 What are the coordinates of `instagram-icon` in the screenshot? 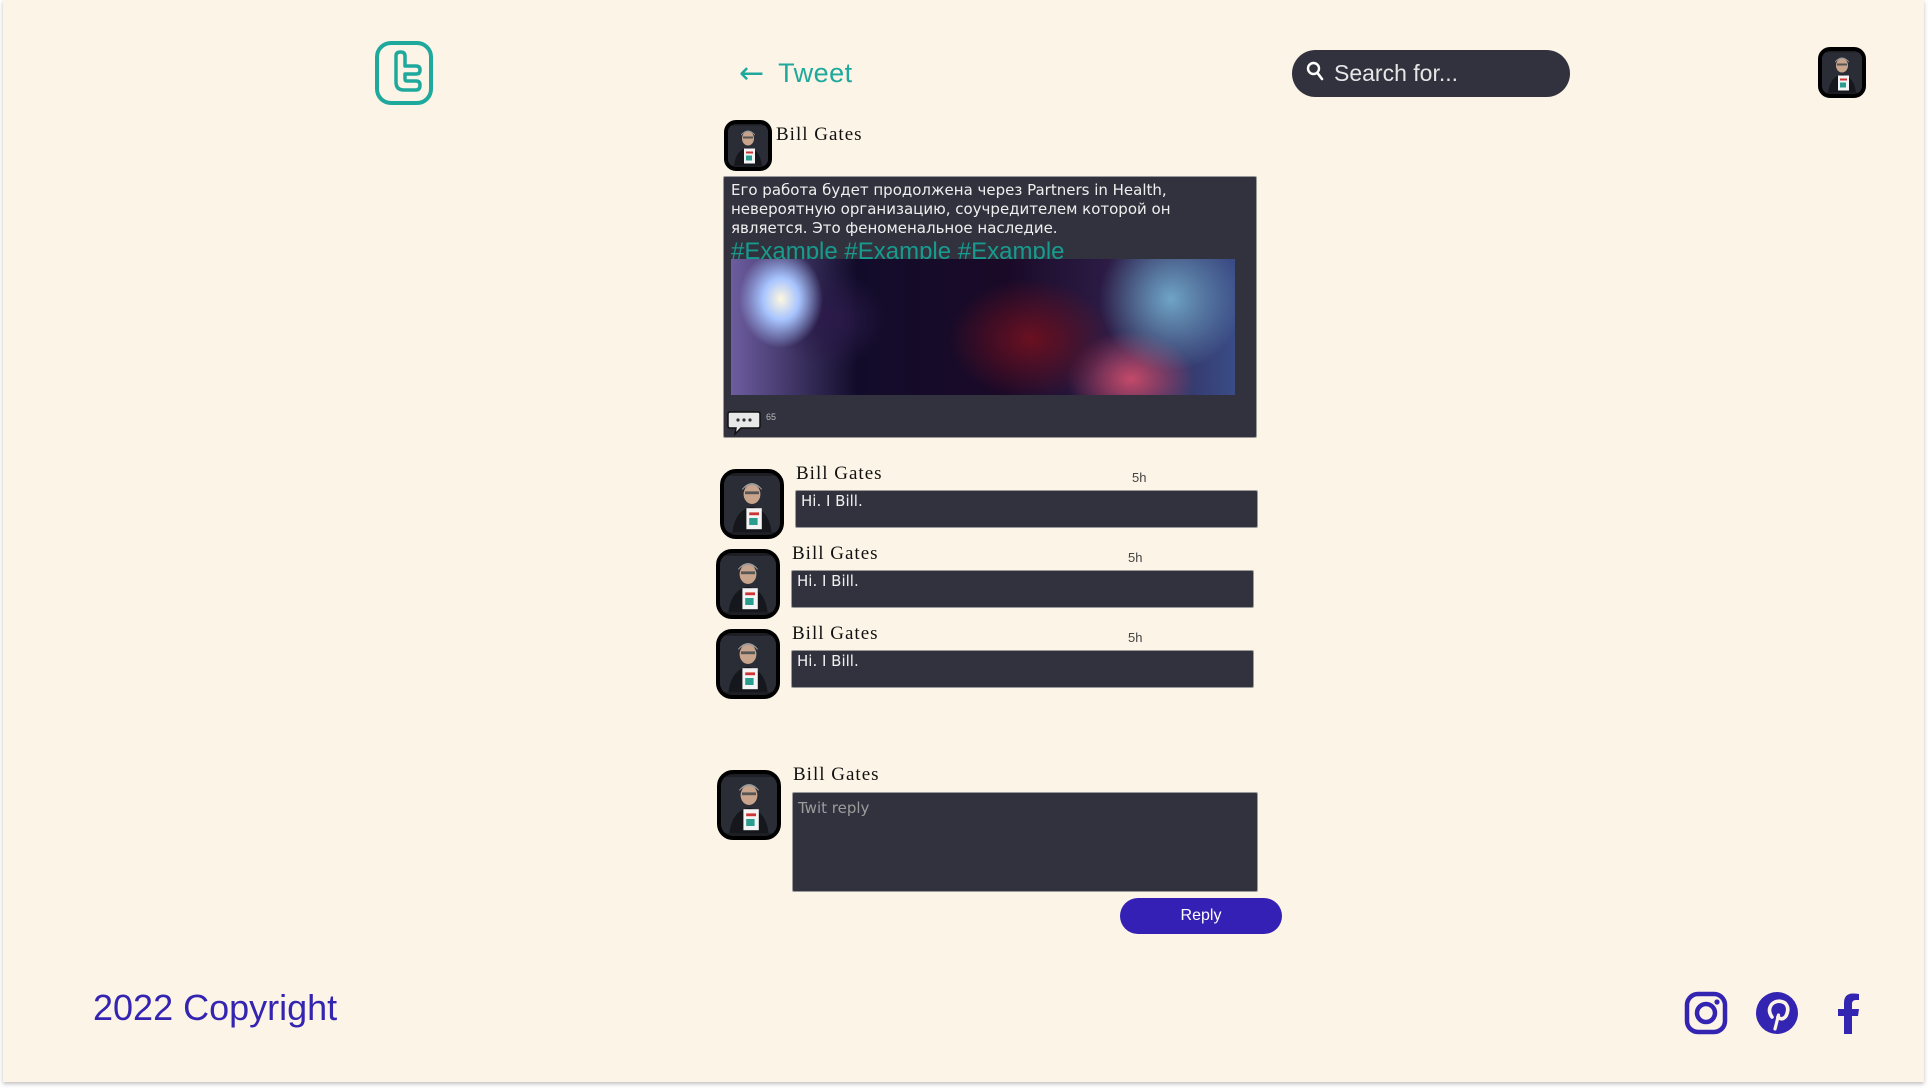 It's located at (1706, 1013).